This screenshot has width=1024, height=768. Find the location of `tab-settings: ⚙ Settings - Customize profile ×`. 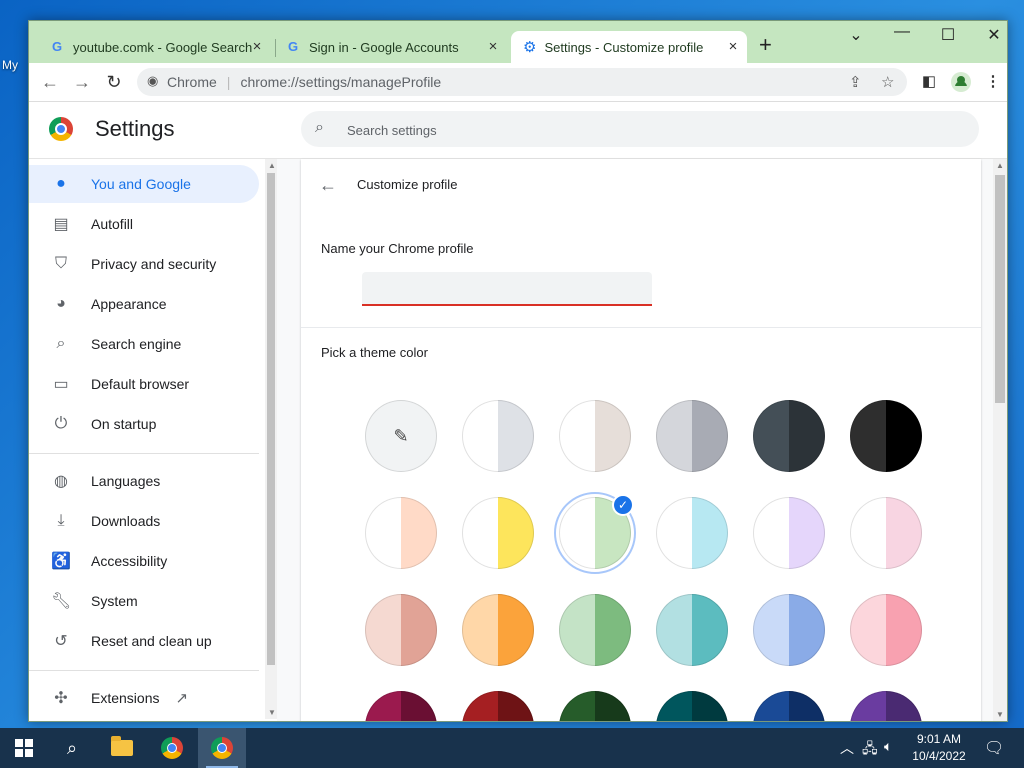

tab-settings: ⚙ Settings - Customize profile × is located at coordinates (629, 47).